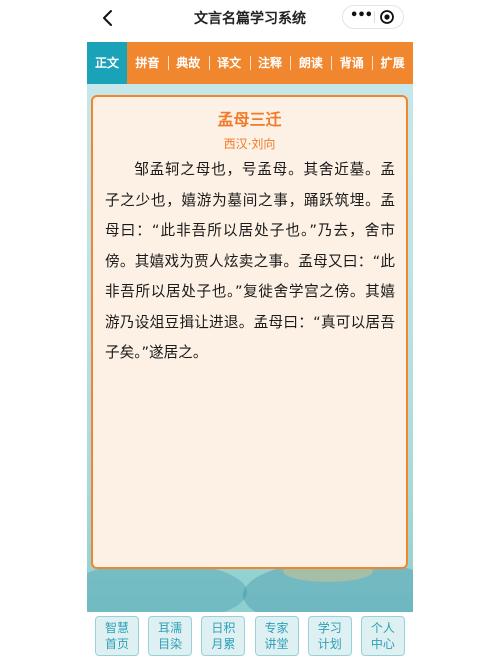 Image resolution: width=500 pixels, height=667 pixels. What do you see at coordinates (117, 636) in the screenshot?
I see `nav-wisdom-home: 智慧 首页` at bounding box center [117, 636].